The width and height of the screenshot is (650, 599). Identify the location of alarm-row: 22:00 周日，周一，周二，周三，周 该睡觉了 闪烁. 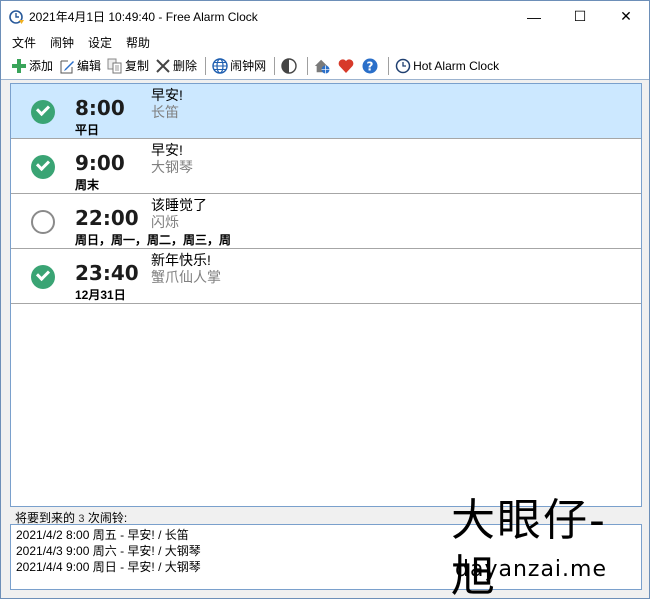
(326, 221).